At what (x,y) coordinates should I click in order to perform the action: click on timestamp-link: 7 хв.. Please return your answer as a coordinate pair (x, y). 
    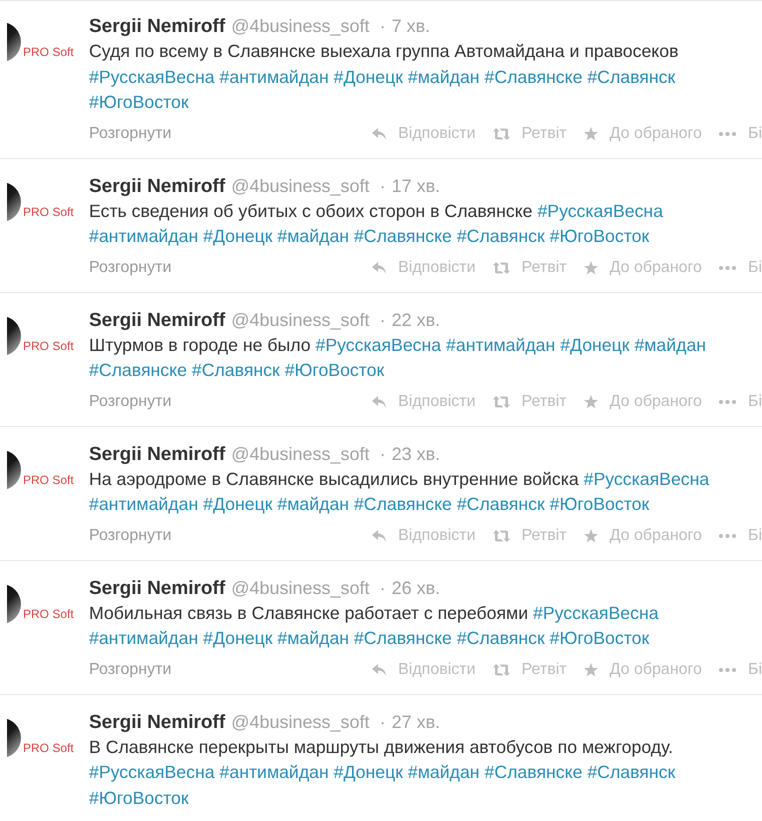
    Looking at the image, I should click on (411, 26).